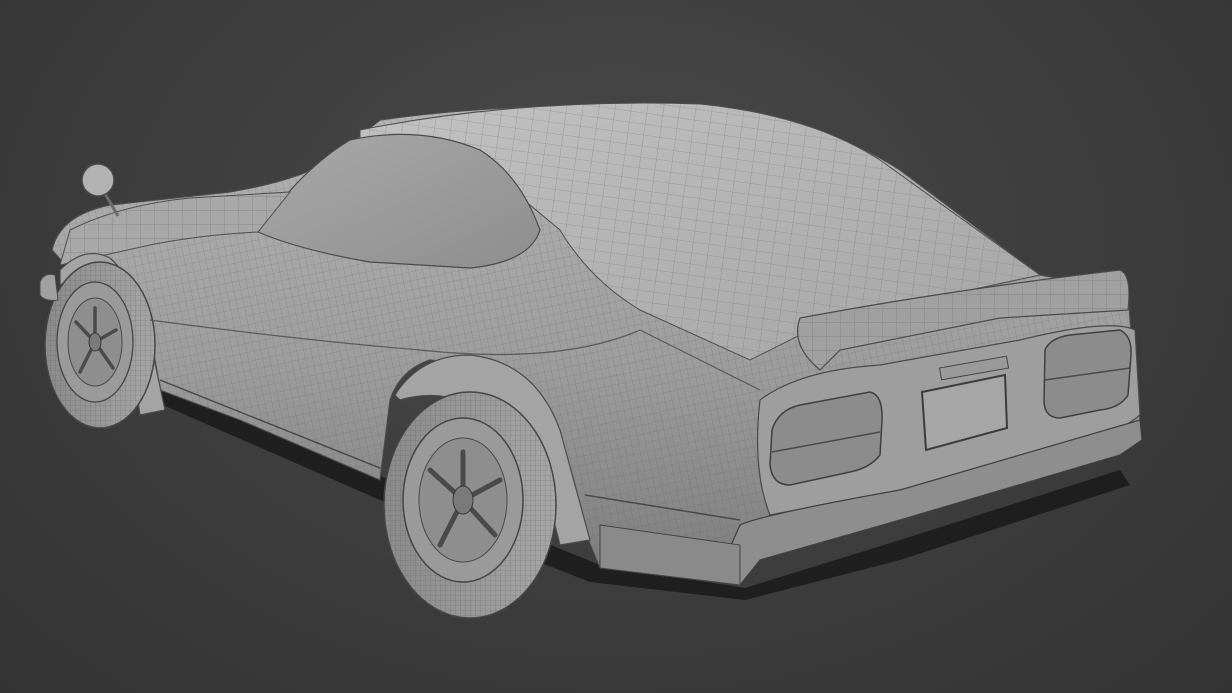 The image size is (1232, 693). Describe the element at coordinates (98, 180) in the screenshot. I see `side-mirror` at that location.